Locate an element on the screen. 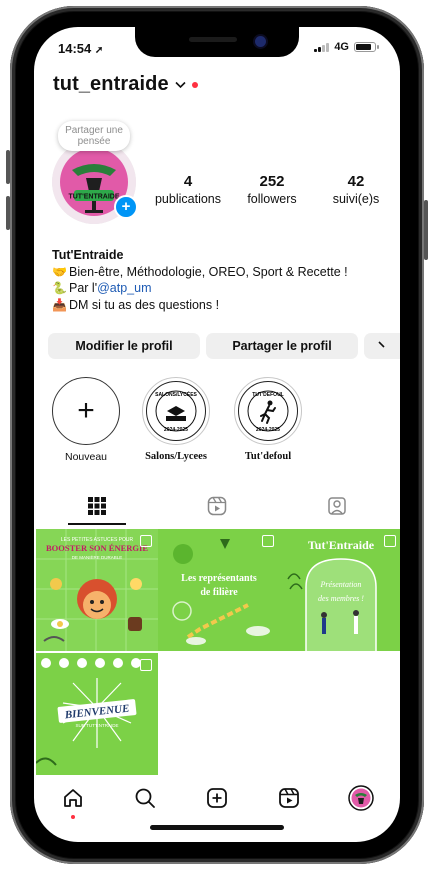 Image resolution: width=434 pixels, height=869 pixels. profile-avatar is located at coordinates (361, 798).